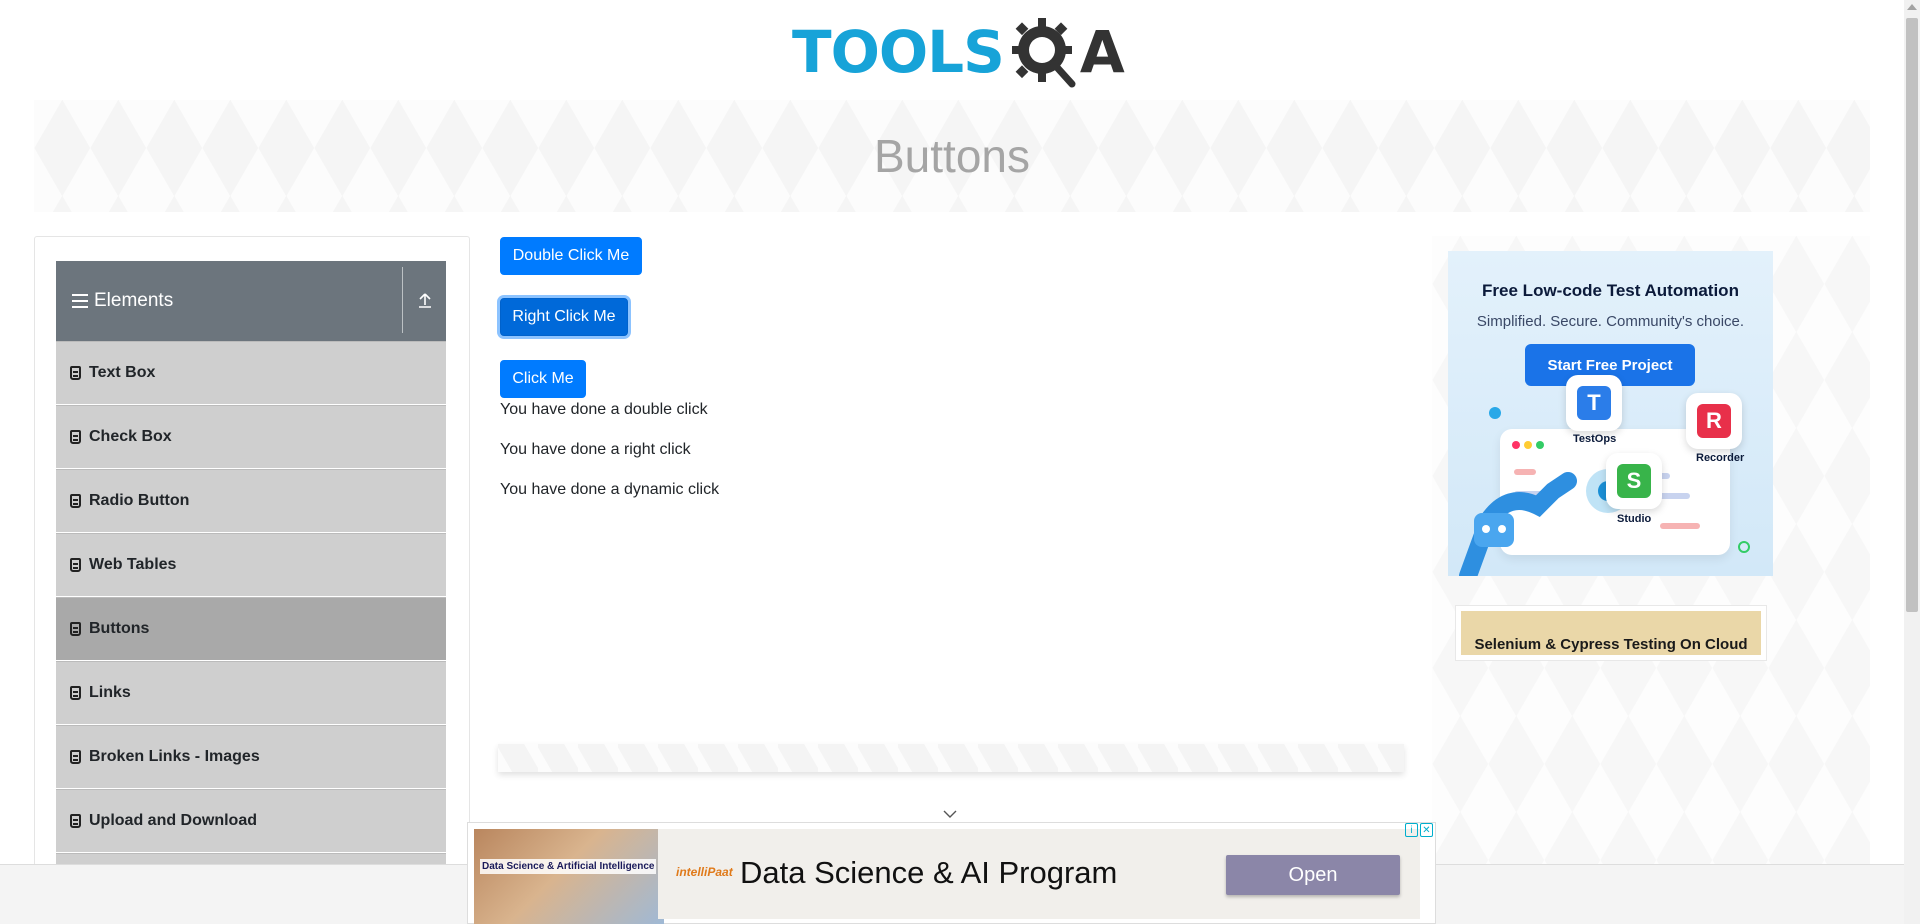 The image size is (1920, 924). I want to click on page-title: Buttons, so click(952, 156).